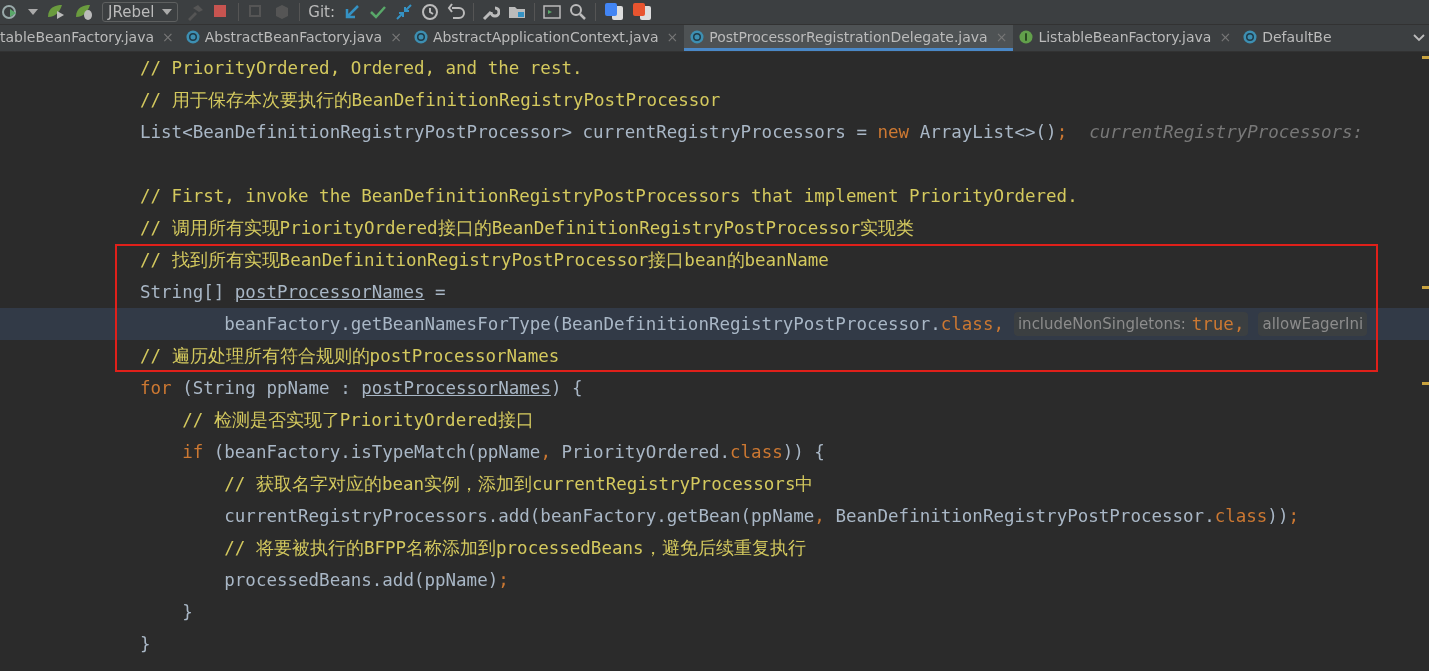 The height and width of the screenshot is (671, 1429). I want to click on code-text: )) {, so click(803, 452).